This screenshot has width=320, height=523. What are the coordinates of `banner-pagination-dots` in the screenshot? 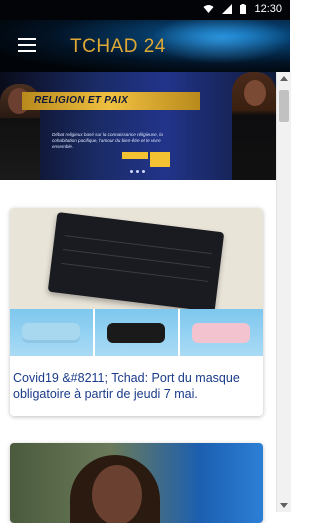 It's located at (137, 171).